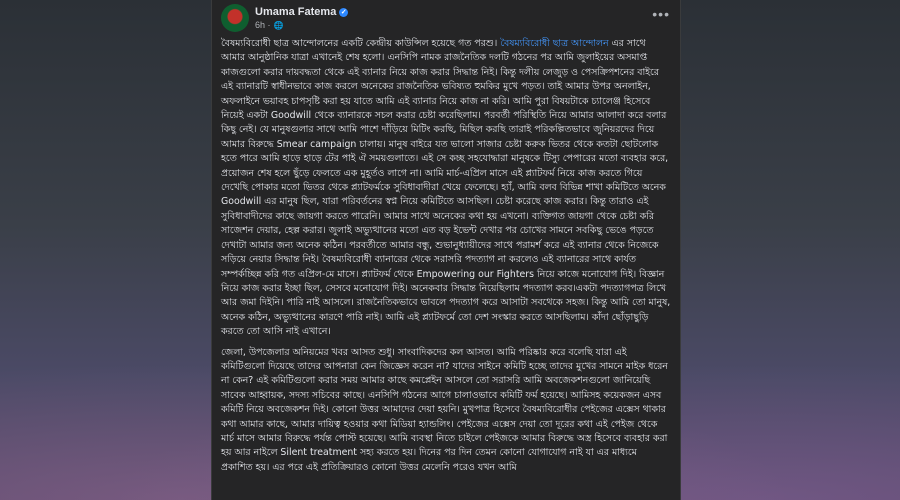 The height and width of the screenshot is (500, 900). I want to click on post-header: Umama Fatema ✓ 6h · 🌐 •••, so click(446, 19).